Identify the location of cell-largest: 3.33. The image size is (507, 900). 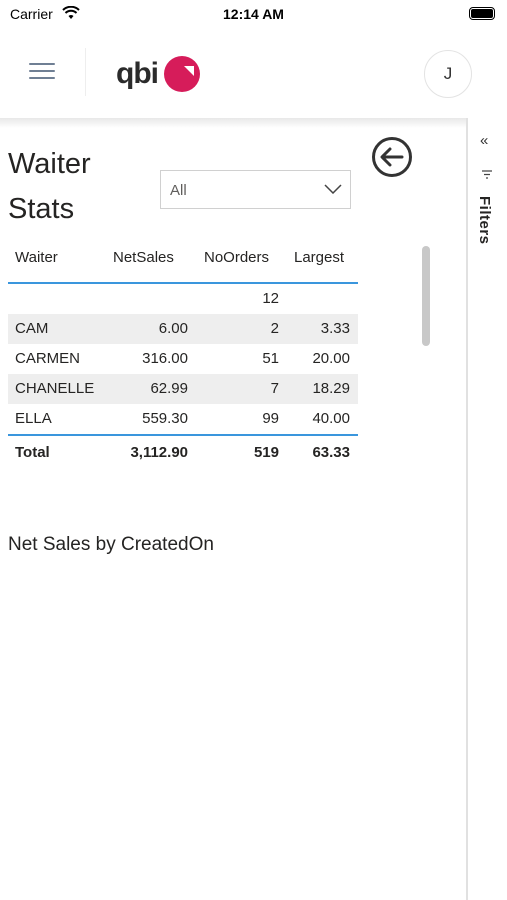
(335, 328).